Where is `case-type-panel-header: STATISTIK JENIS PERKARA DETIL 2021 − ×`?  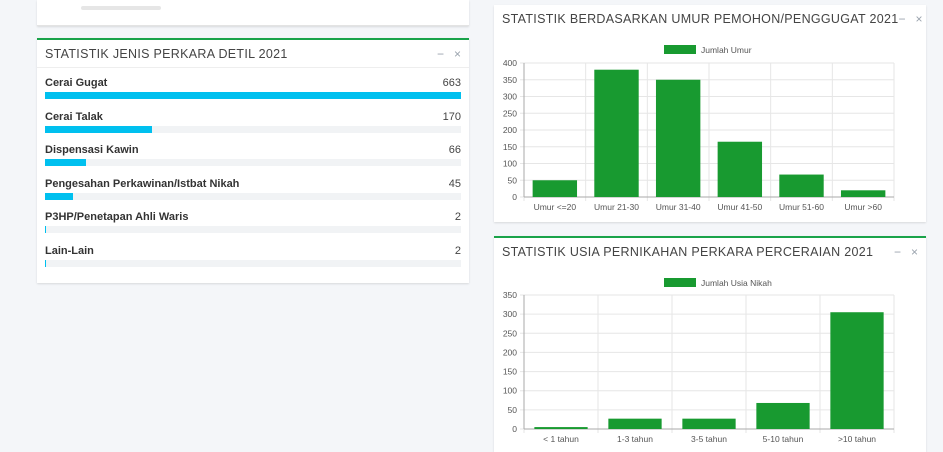
case-type-panel-header: STATISTIK JENIS PERKARA DETIL 2021 − × is located at coordinates (253, 54).